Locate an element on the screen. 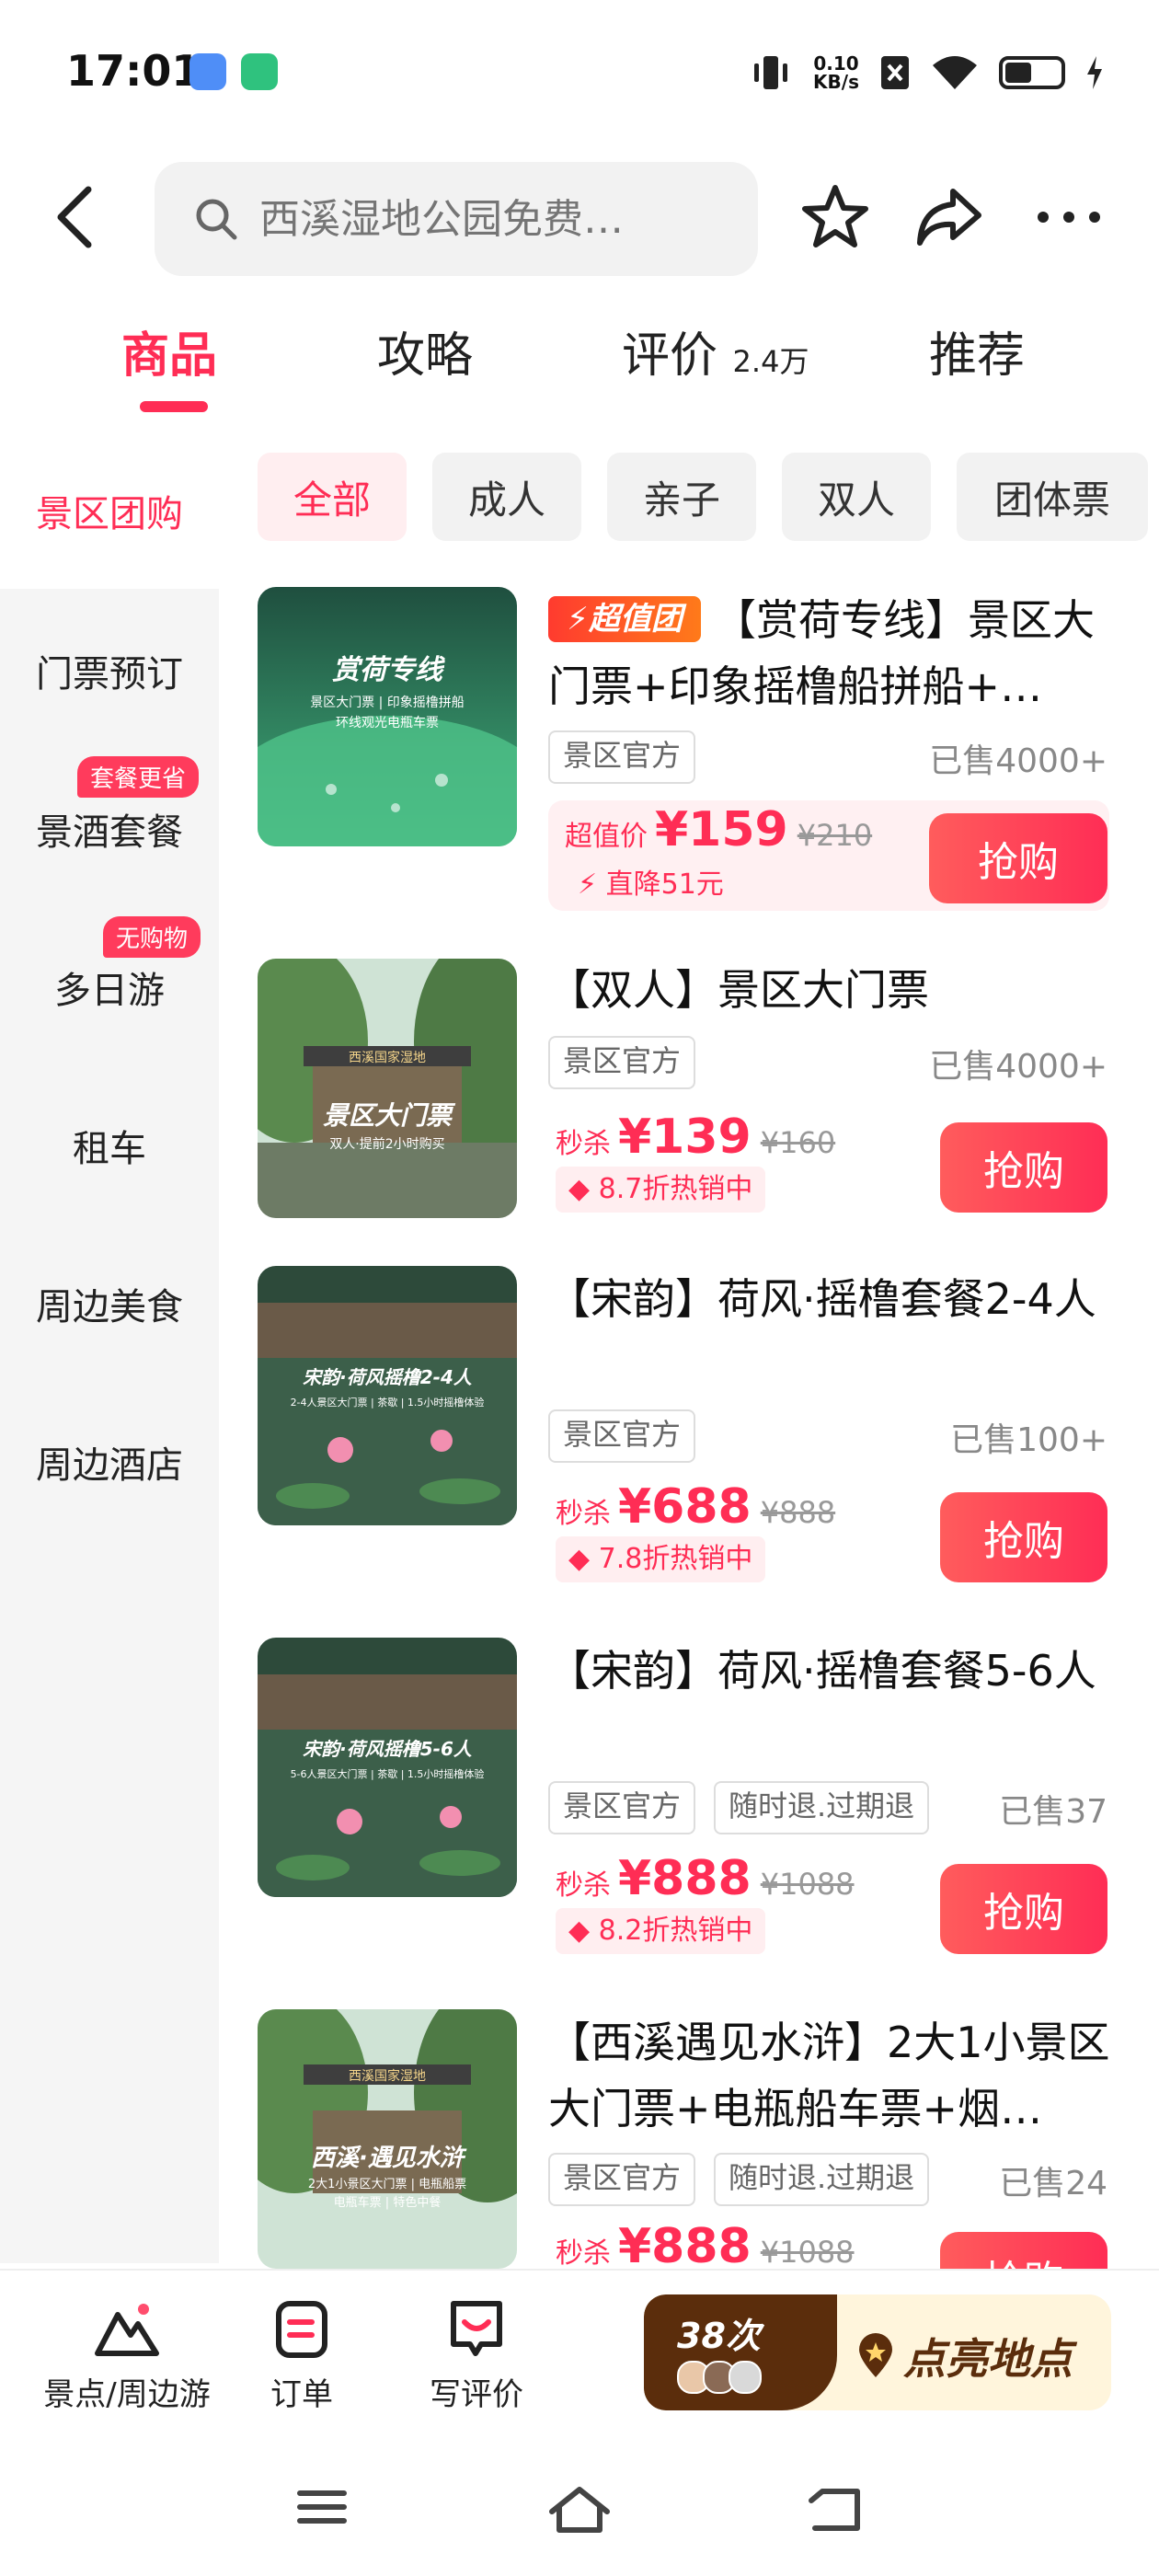 The height and width of the screenshot is (2576, 1159). filter-adult: 成人 is located at coordinates (506, 497).